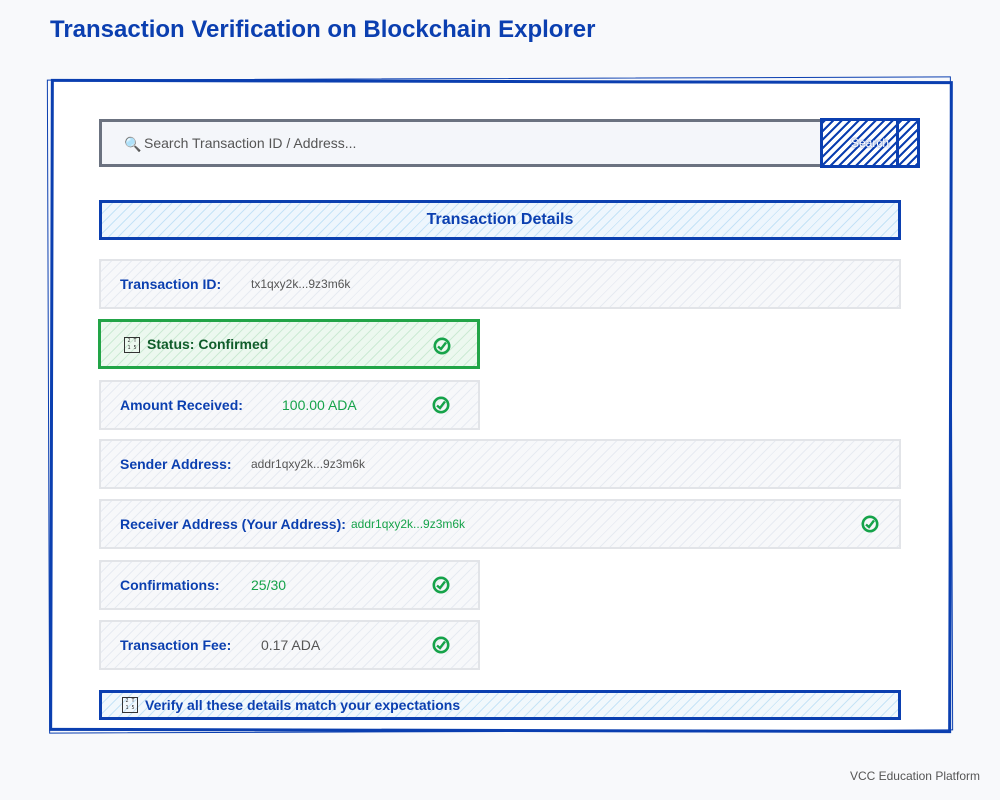  Describe the element at coordinates (408, 524) in the screenshot. I see `receiver-address-value: addr1qxy2k...9z3m6k` at that location.